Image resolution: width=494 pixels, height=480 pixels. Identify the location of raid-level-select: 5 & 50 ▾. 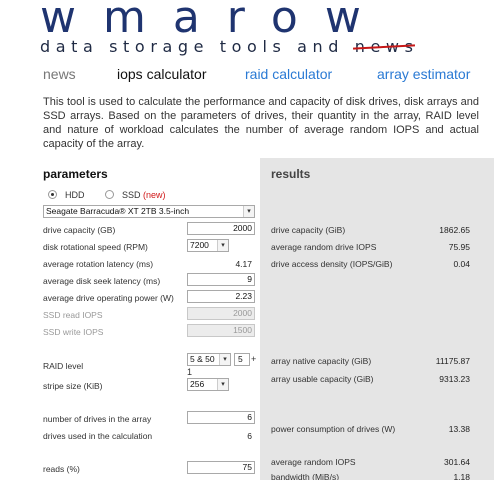
(209, 359).